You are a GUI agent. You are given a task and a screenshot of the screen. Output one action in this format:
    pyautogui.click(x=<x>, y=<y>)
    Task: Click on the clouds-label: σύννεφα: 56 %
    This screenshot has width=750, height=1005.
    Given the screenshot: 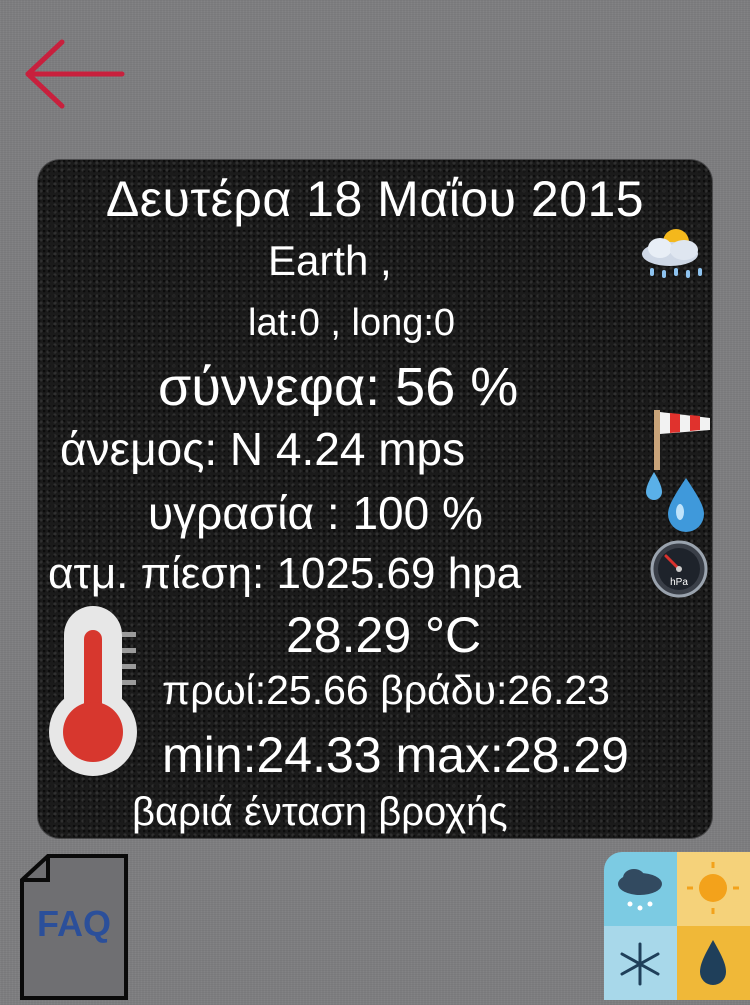 What is the action you would take?
    pyautogui.click(x=338, y=387)
    